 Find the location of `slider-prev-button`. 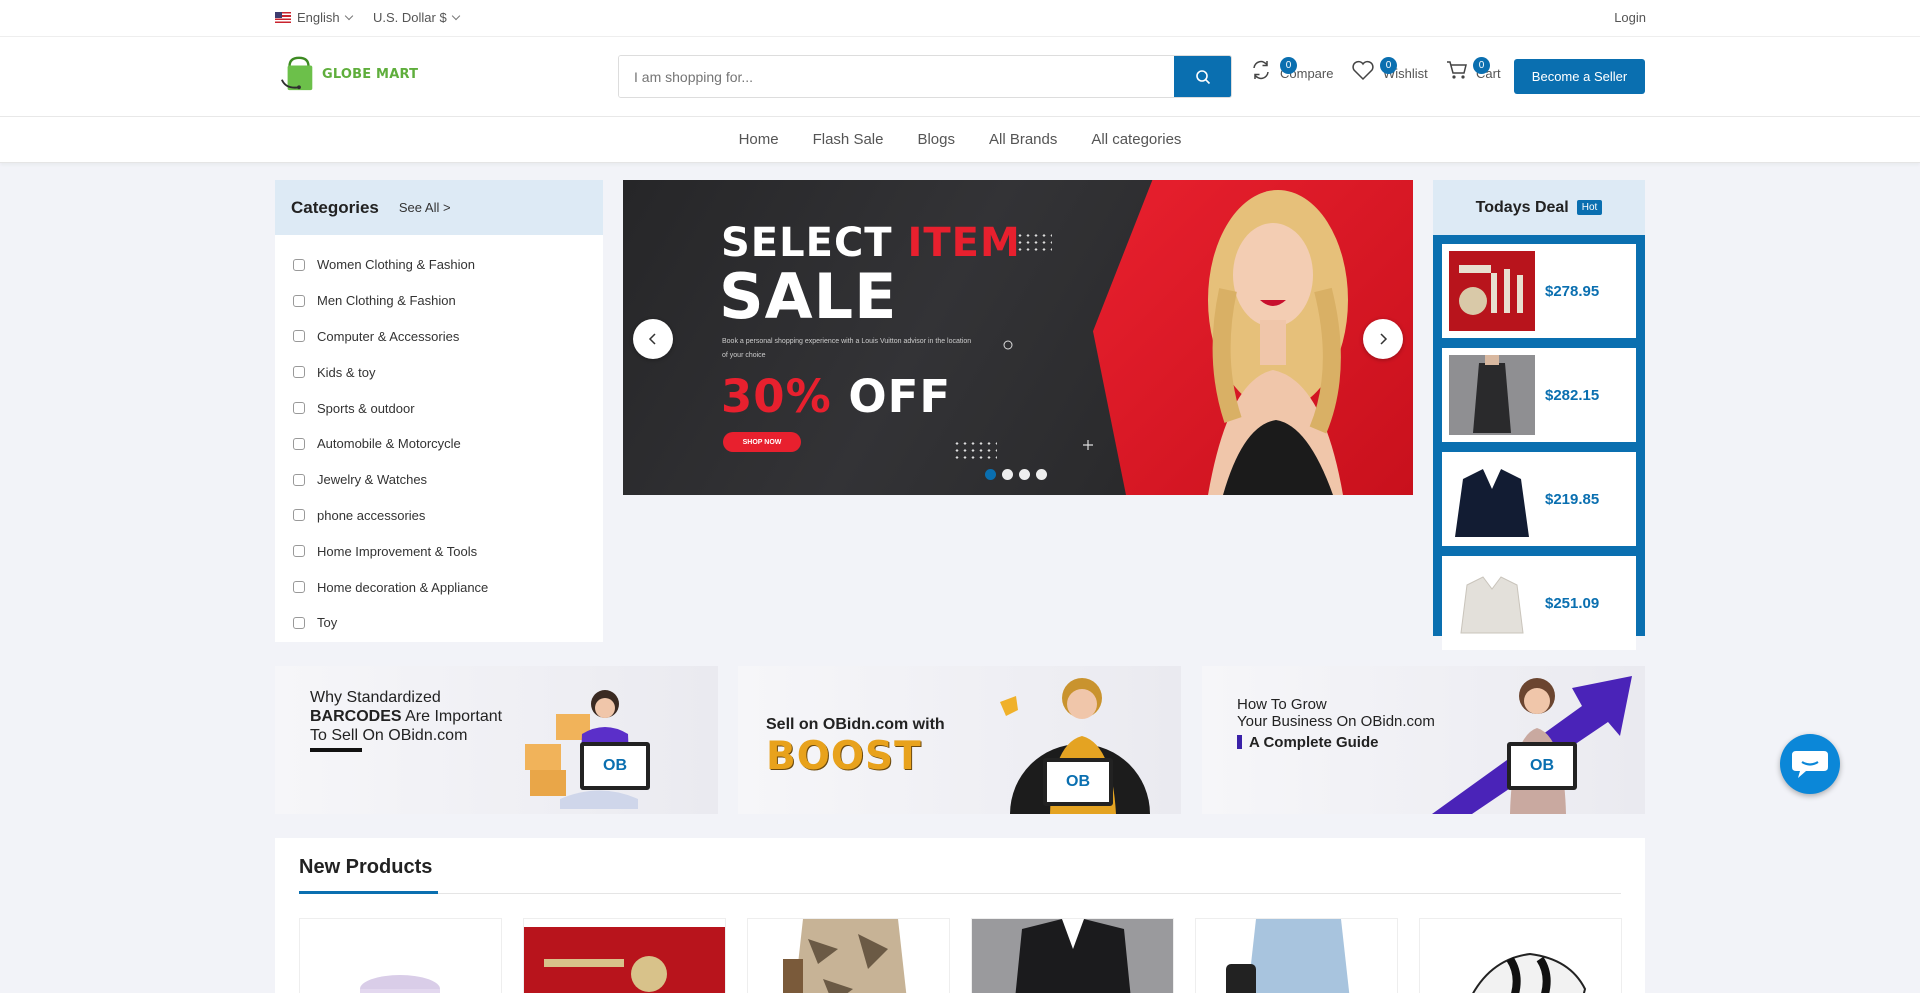

slider-prev-button is located at coordinates (653, 339).